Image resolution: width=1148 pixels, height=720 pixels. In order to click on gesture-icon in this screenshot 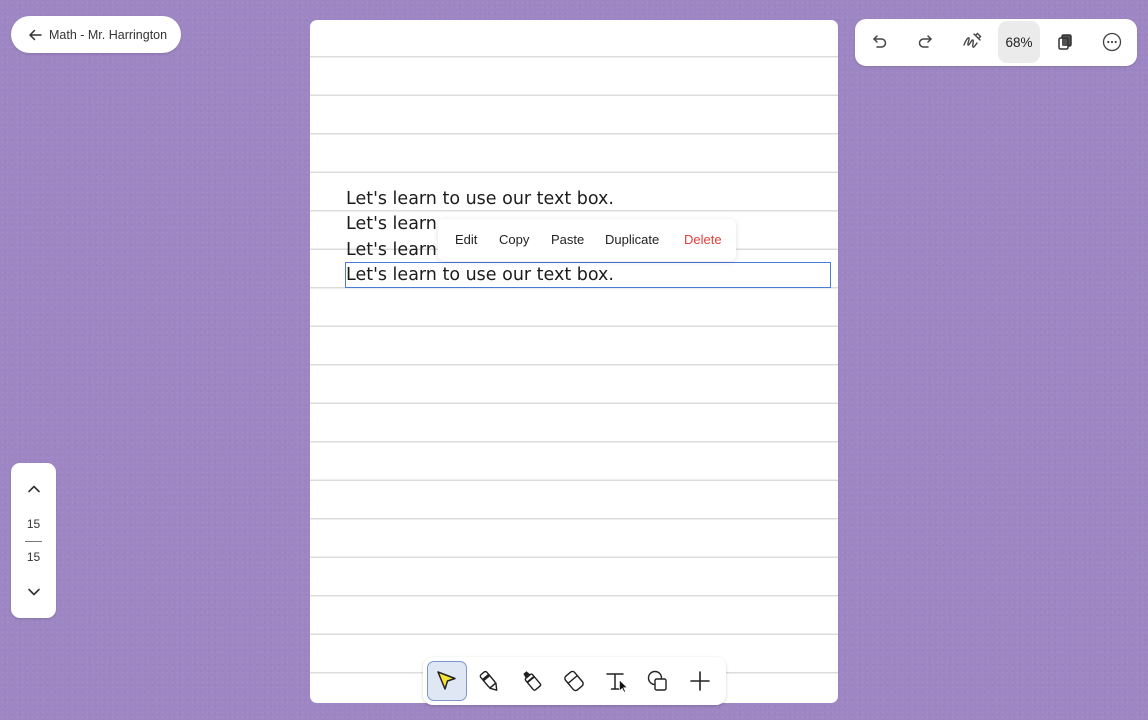, I will do `click(972, 42)`.